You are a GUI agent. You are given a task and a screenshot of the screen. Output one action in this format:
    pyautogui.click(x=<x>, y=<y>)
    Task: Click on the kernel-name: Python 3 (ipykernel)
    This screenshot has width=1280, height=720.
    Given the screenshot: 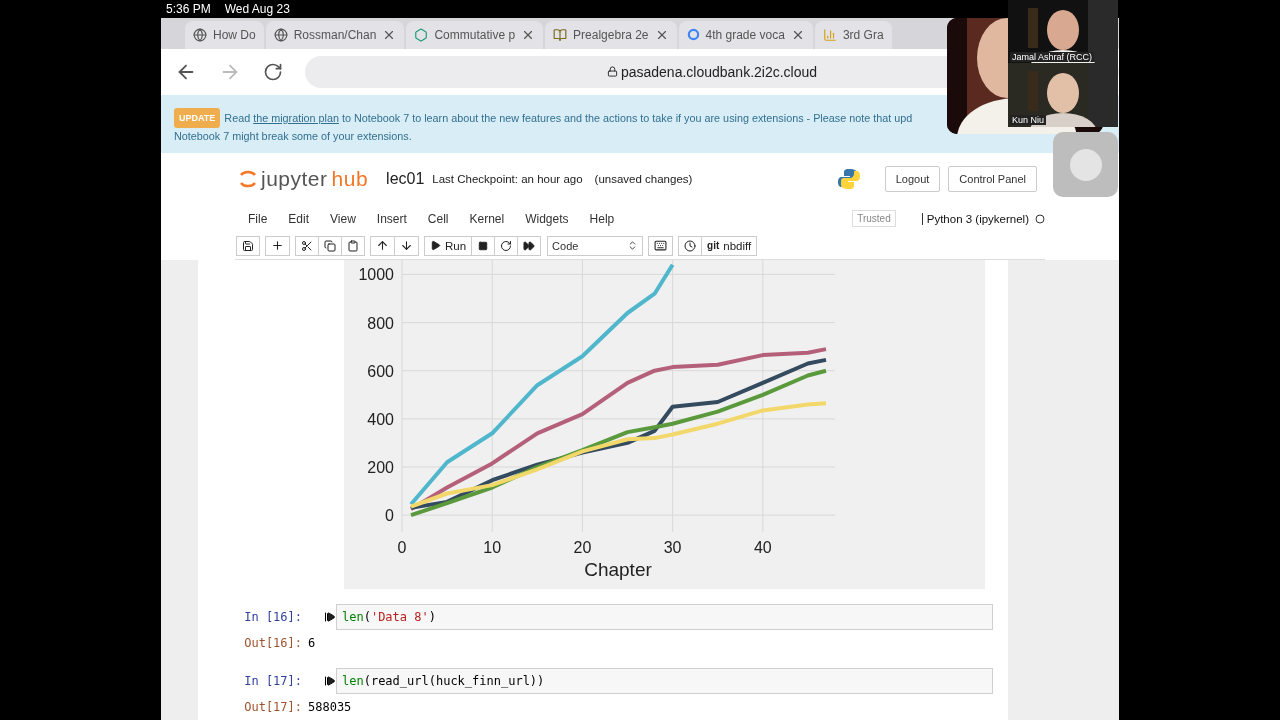 What is the action you would take?
    pyautogui.click(x=983, y=218)
    